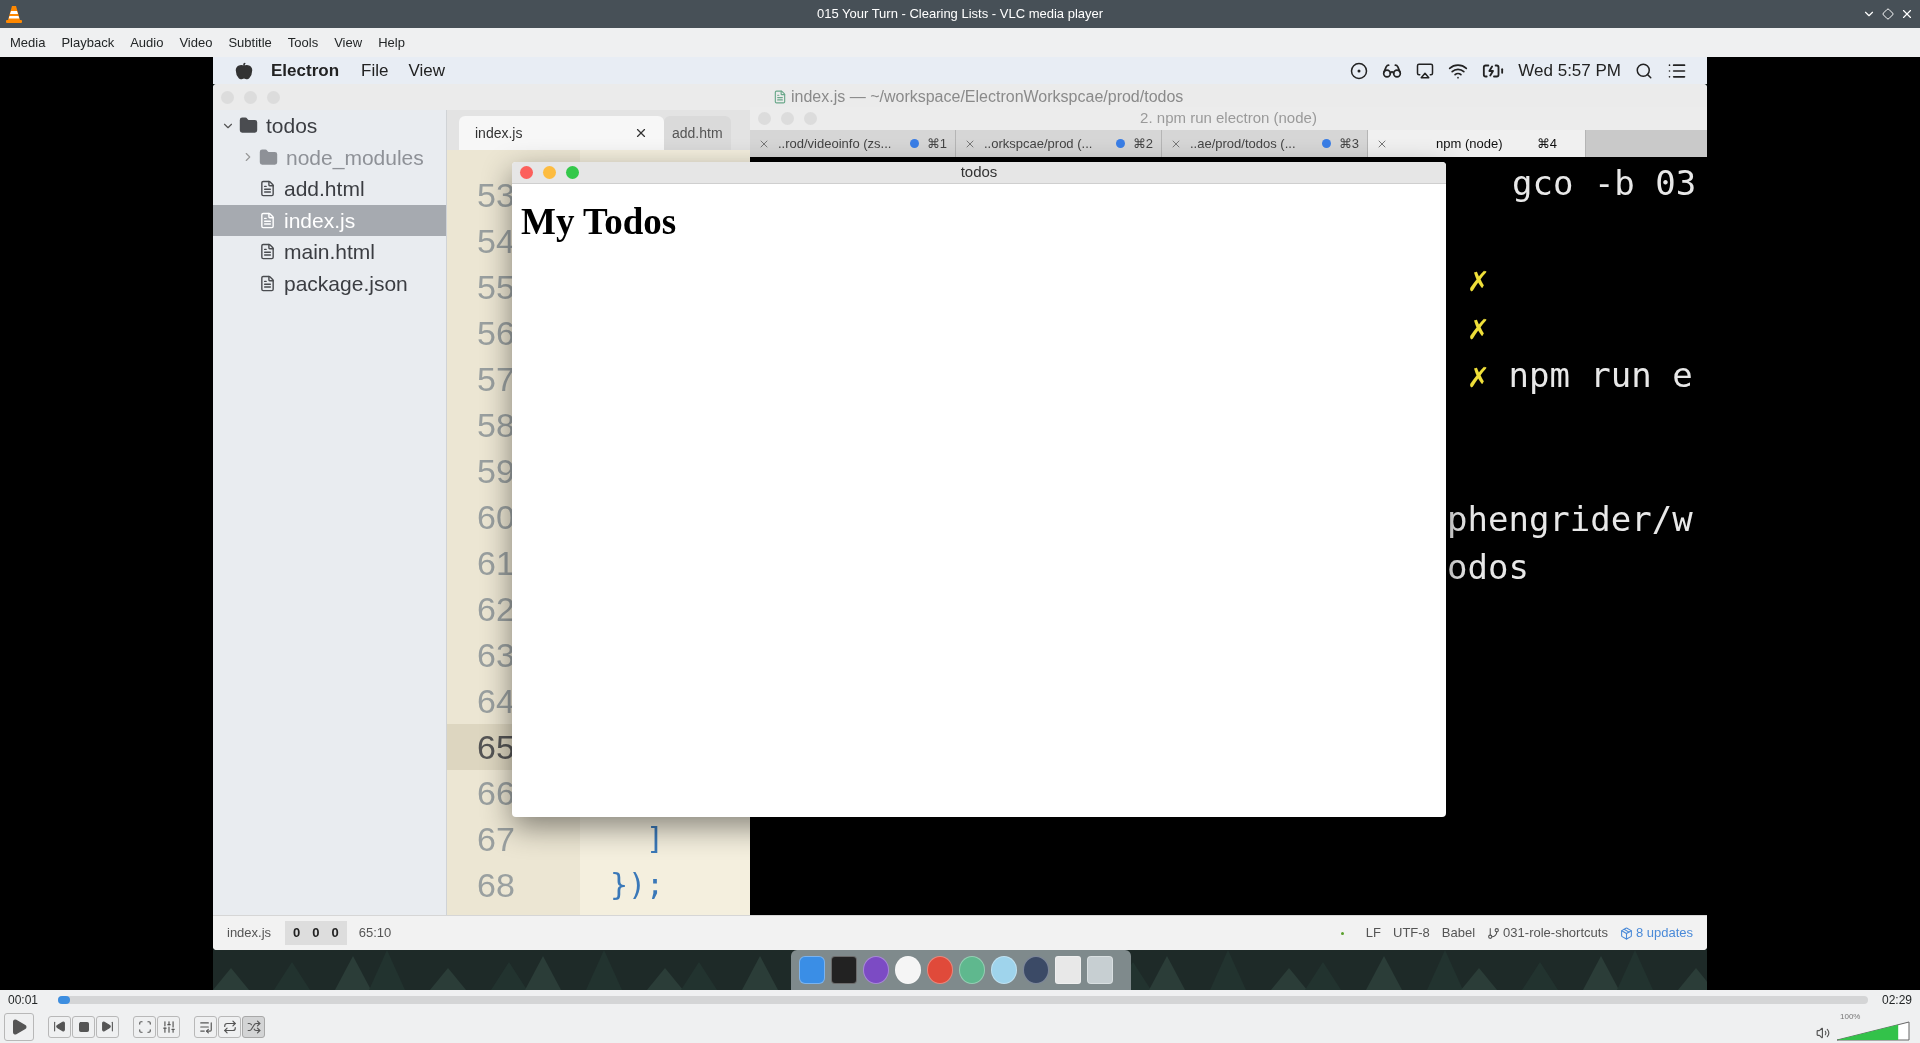 The width and height of the screenshot is (1920, 1043). Describe the element at coordinates (1888, 14) in the screenshot. I see `maximize-icon` at that location.